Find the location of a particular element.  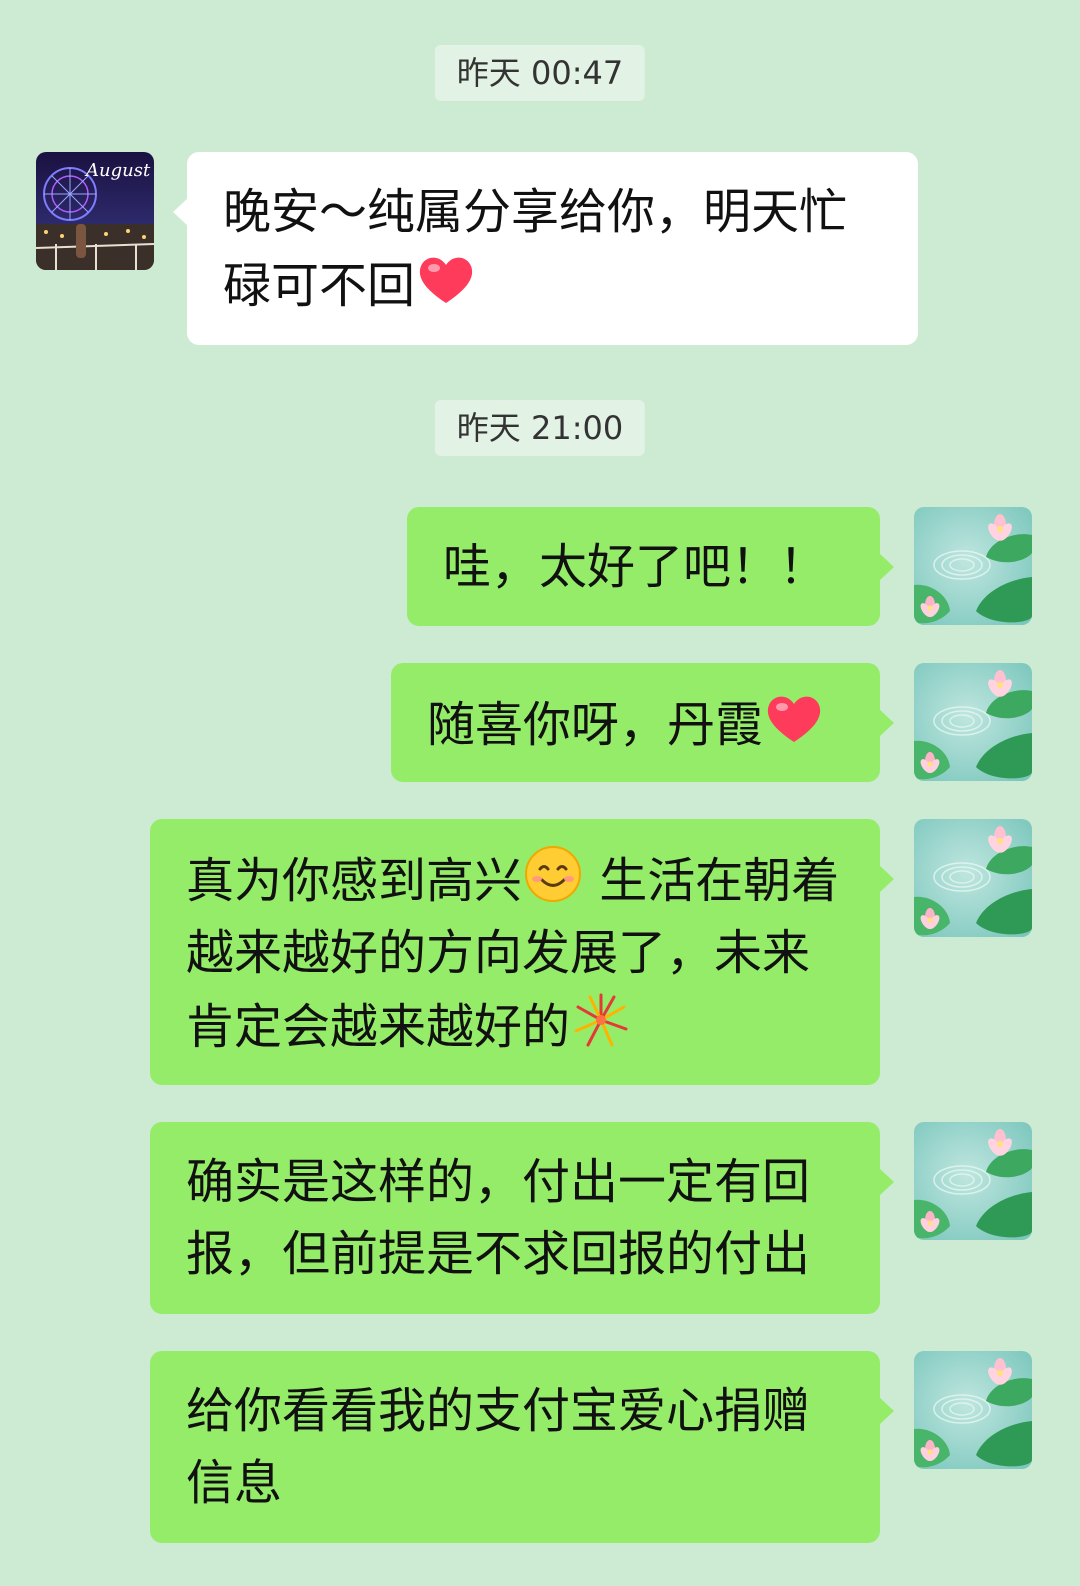

message-text: 晚安～纯属分享给你，明天忙碌可不回 is located at coordinates (535, 249).